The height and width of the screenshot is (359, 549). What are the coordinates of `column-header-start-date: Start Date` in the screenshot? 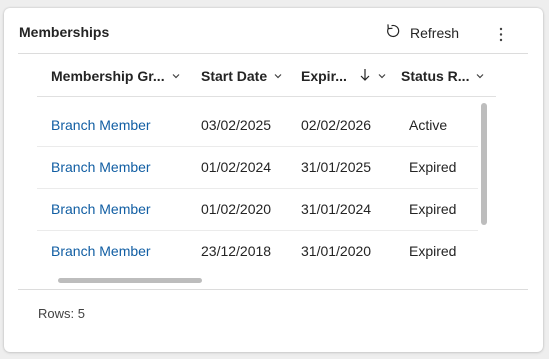 It's located at (242, 76).